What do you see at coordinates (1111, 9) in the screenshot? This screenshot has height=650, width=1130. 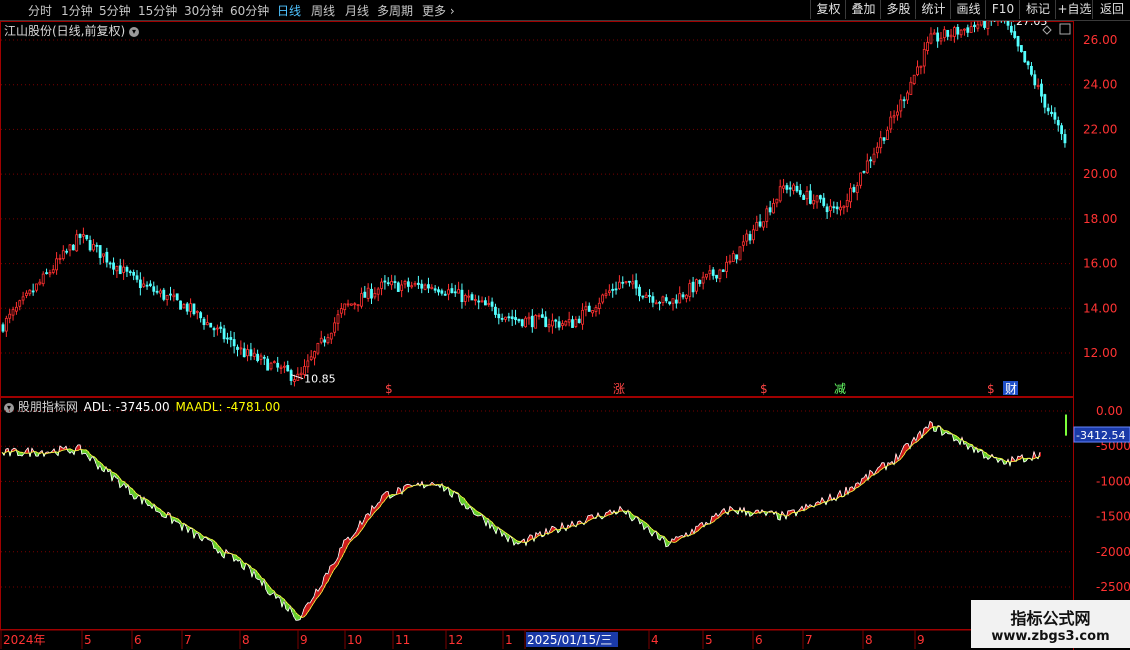 I see `toolbar-button: 返回` at bounding box center [1111, 9].